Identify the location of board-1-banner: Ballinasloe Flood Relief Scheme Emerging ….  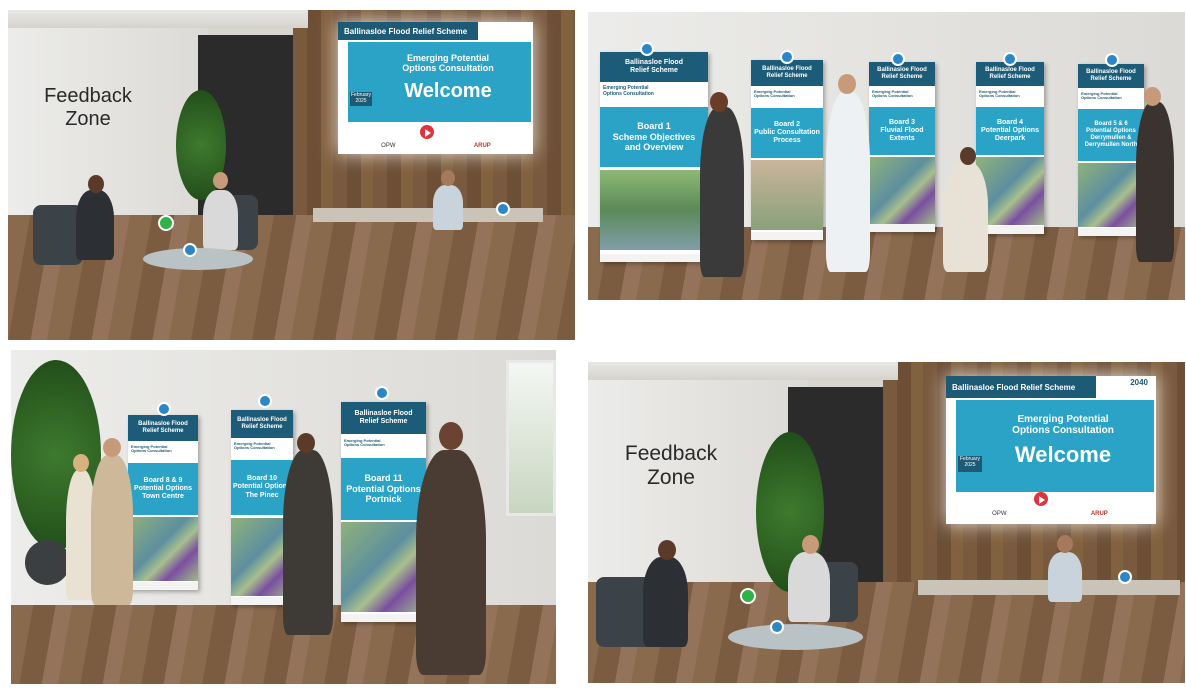
(654, 157).